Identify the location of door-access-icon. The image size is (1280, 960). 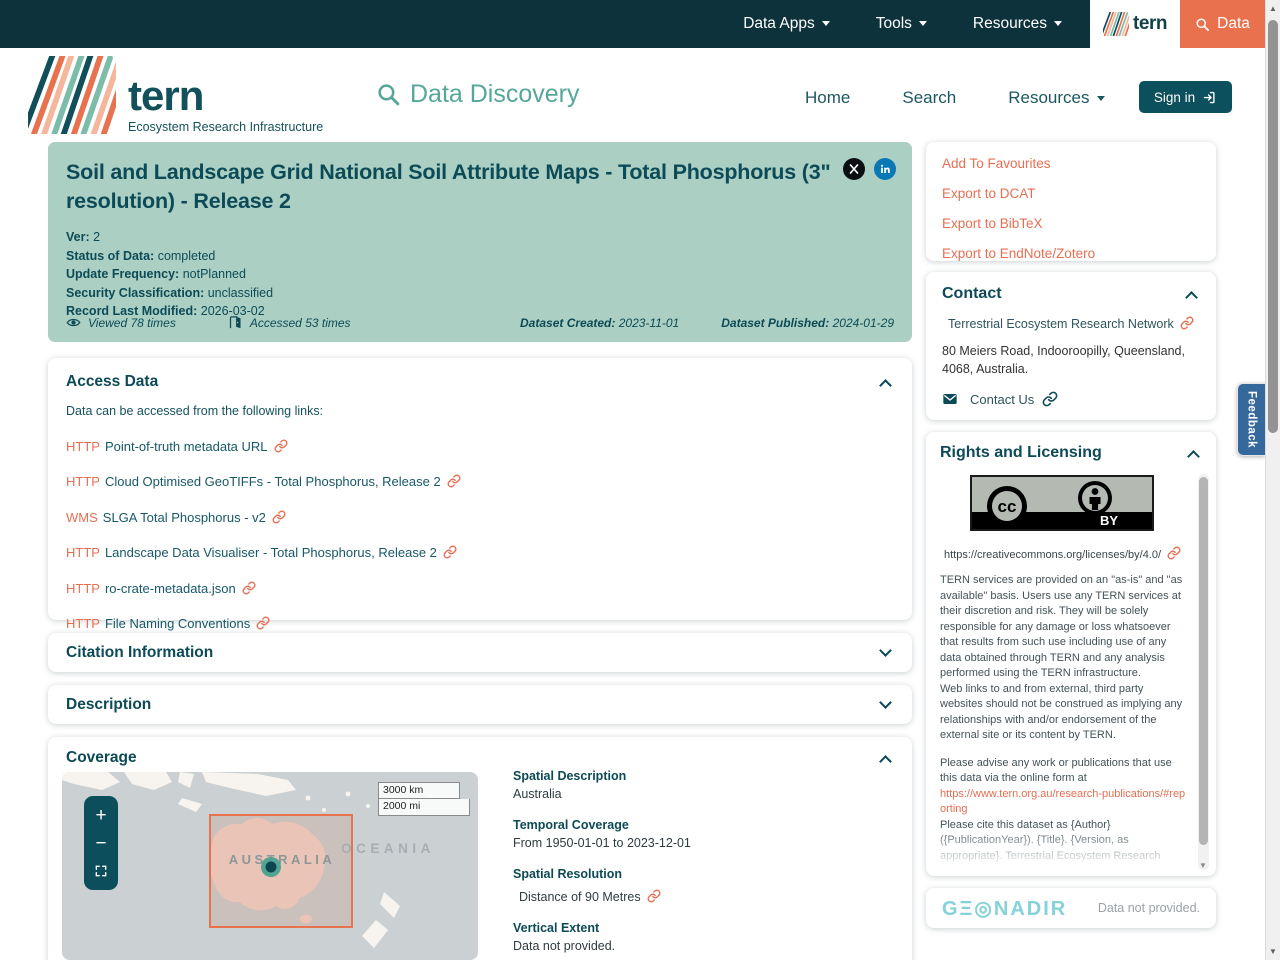
(235, 322).